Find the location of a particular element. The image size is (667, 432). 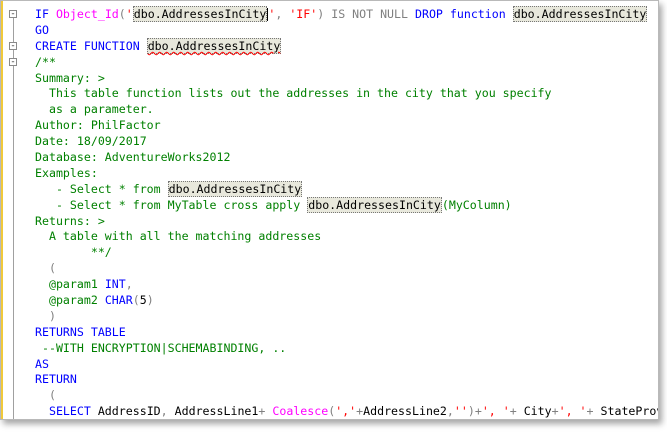

code-token: RETURN is located at coordinates (56, 379).